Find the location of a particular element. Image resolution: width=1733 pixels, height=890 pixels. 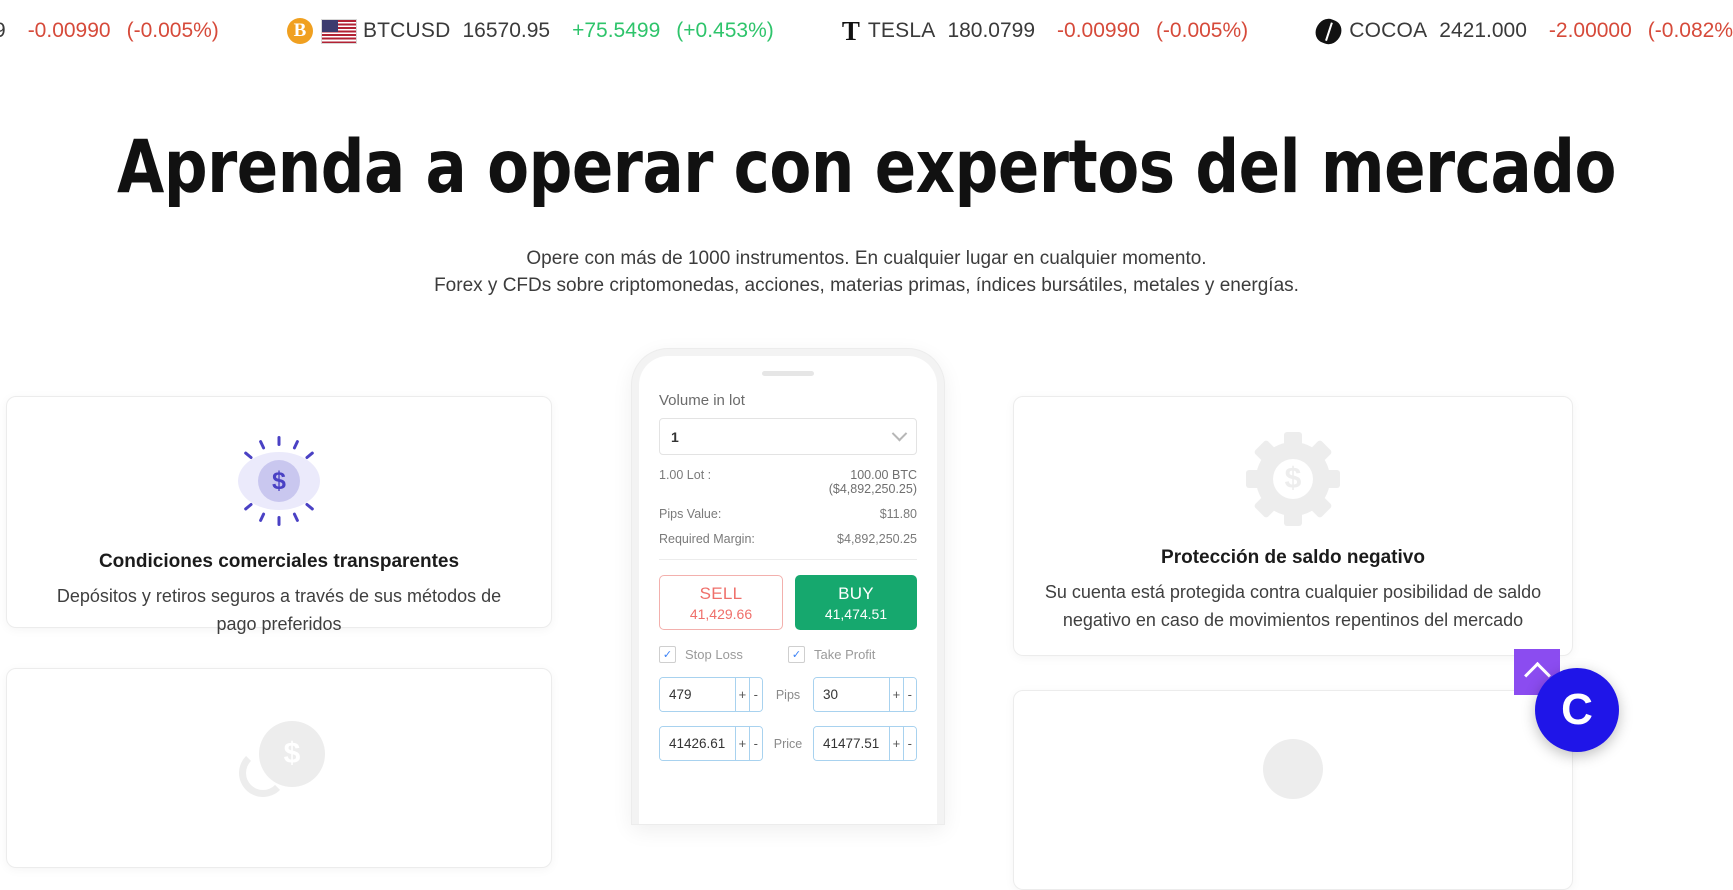

chat-label: C is located at coordinates (1577, 709).